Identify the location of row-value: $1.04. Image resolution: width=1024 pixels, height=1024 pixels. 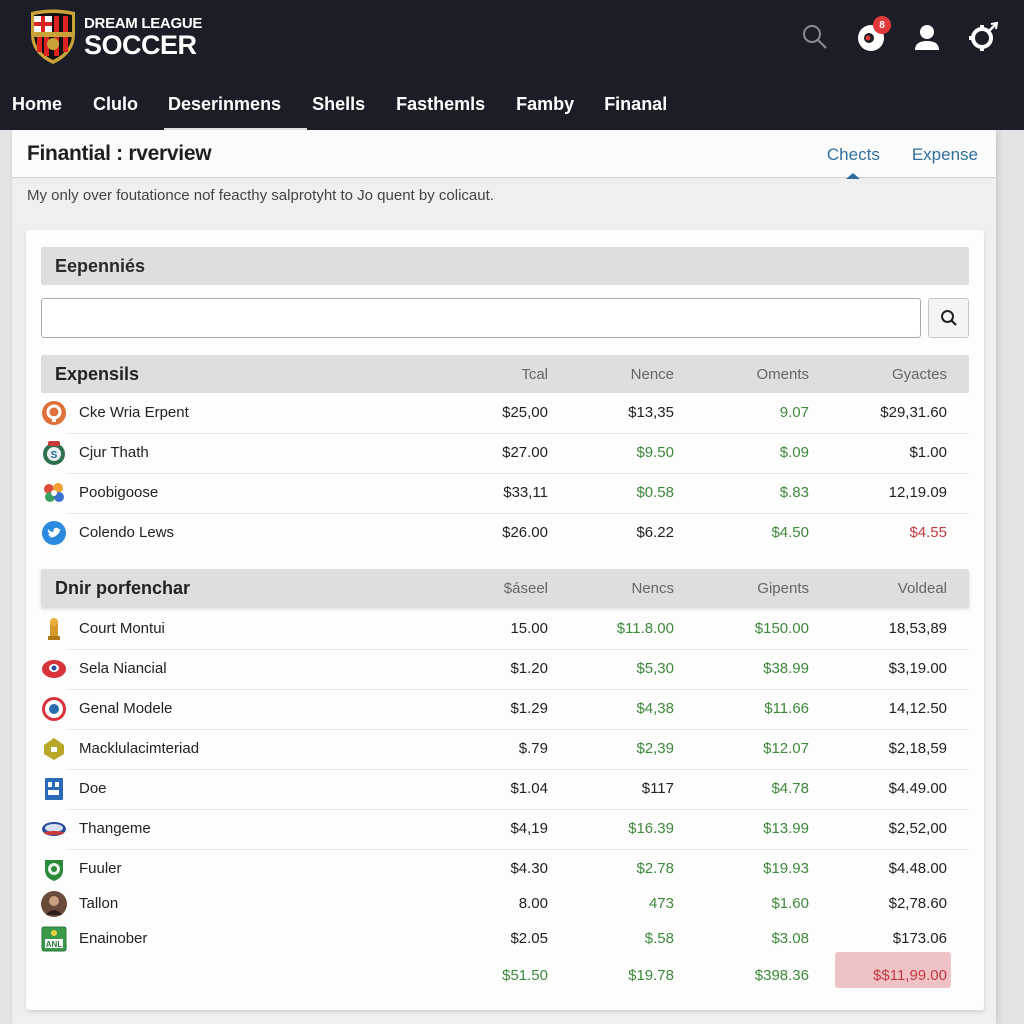
(529, 788).